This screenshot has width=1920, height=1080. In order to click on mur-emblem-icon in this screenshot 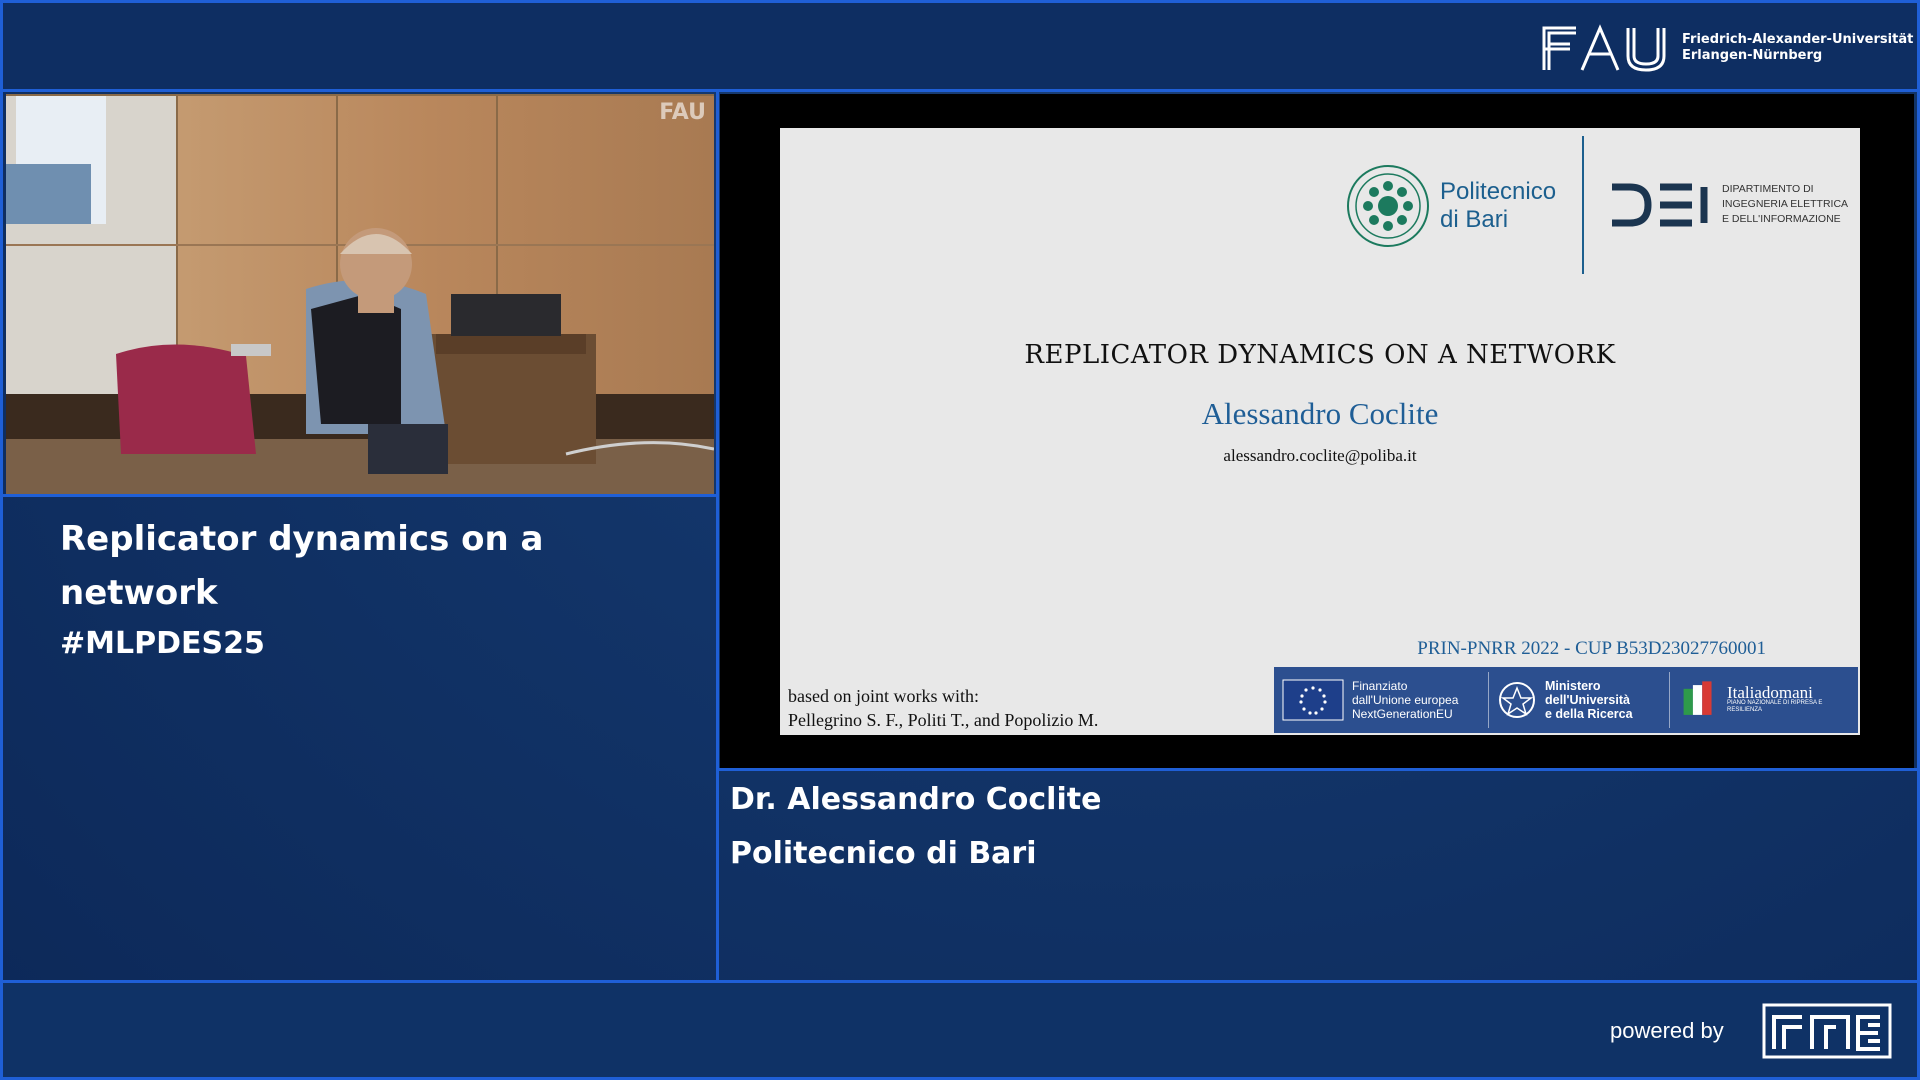, I will do `click(1517, 700)`.